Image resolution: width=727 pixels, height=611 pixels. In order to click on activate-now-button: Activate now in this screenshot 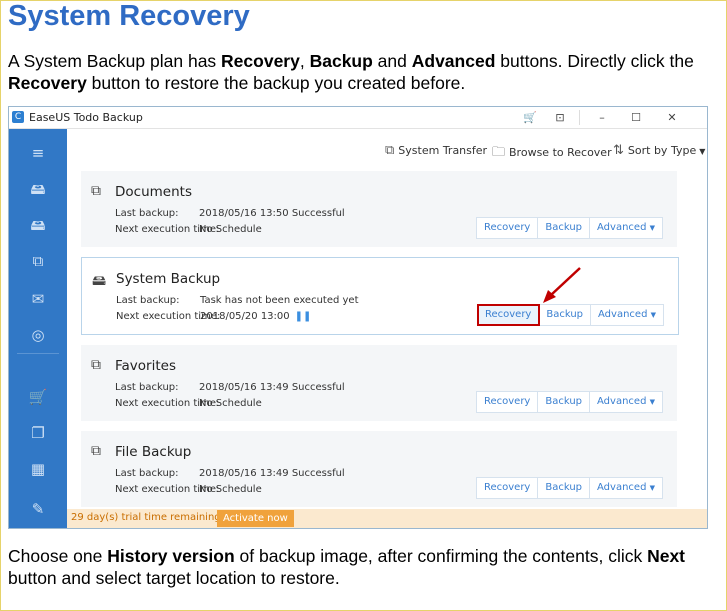, I will do `click(255, 518)`.